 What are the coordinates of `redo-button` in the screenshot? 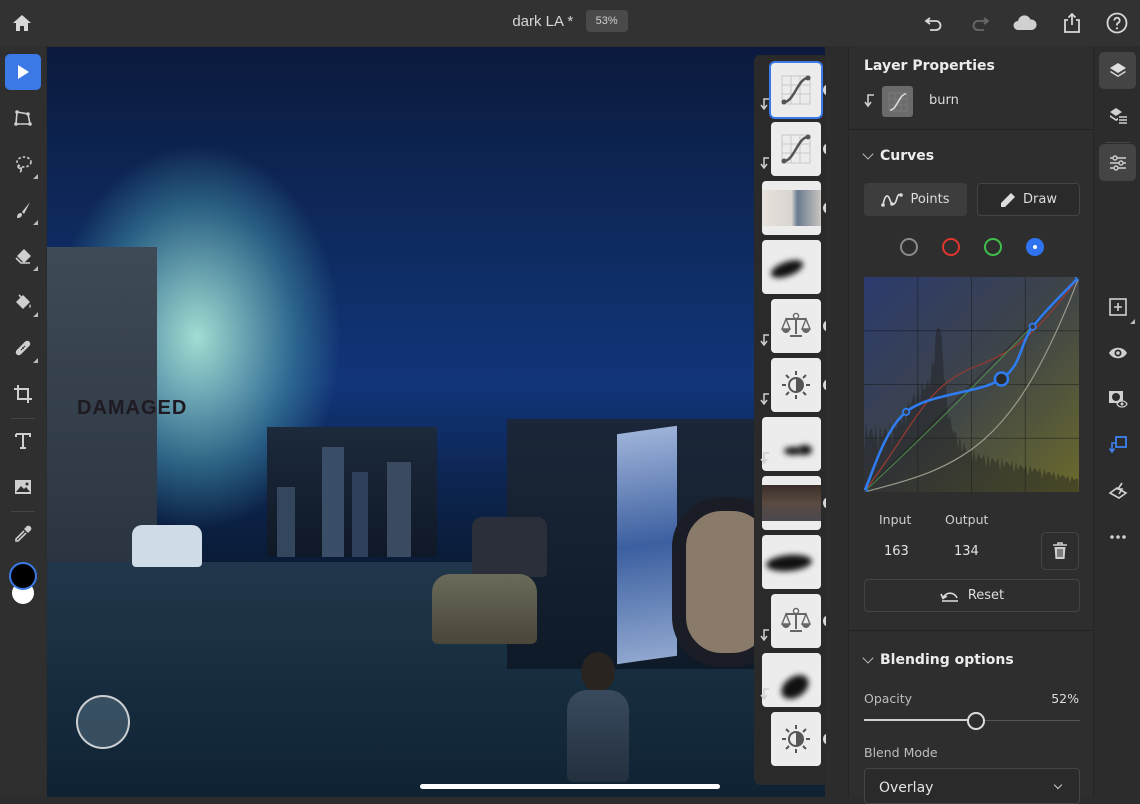 It's located at (980, 23).